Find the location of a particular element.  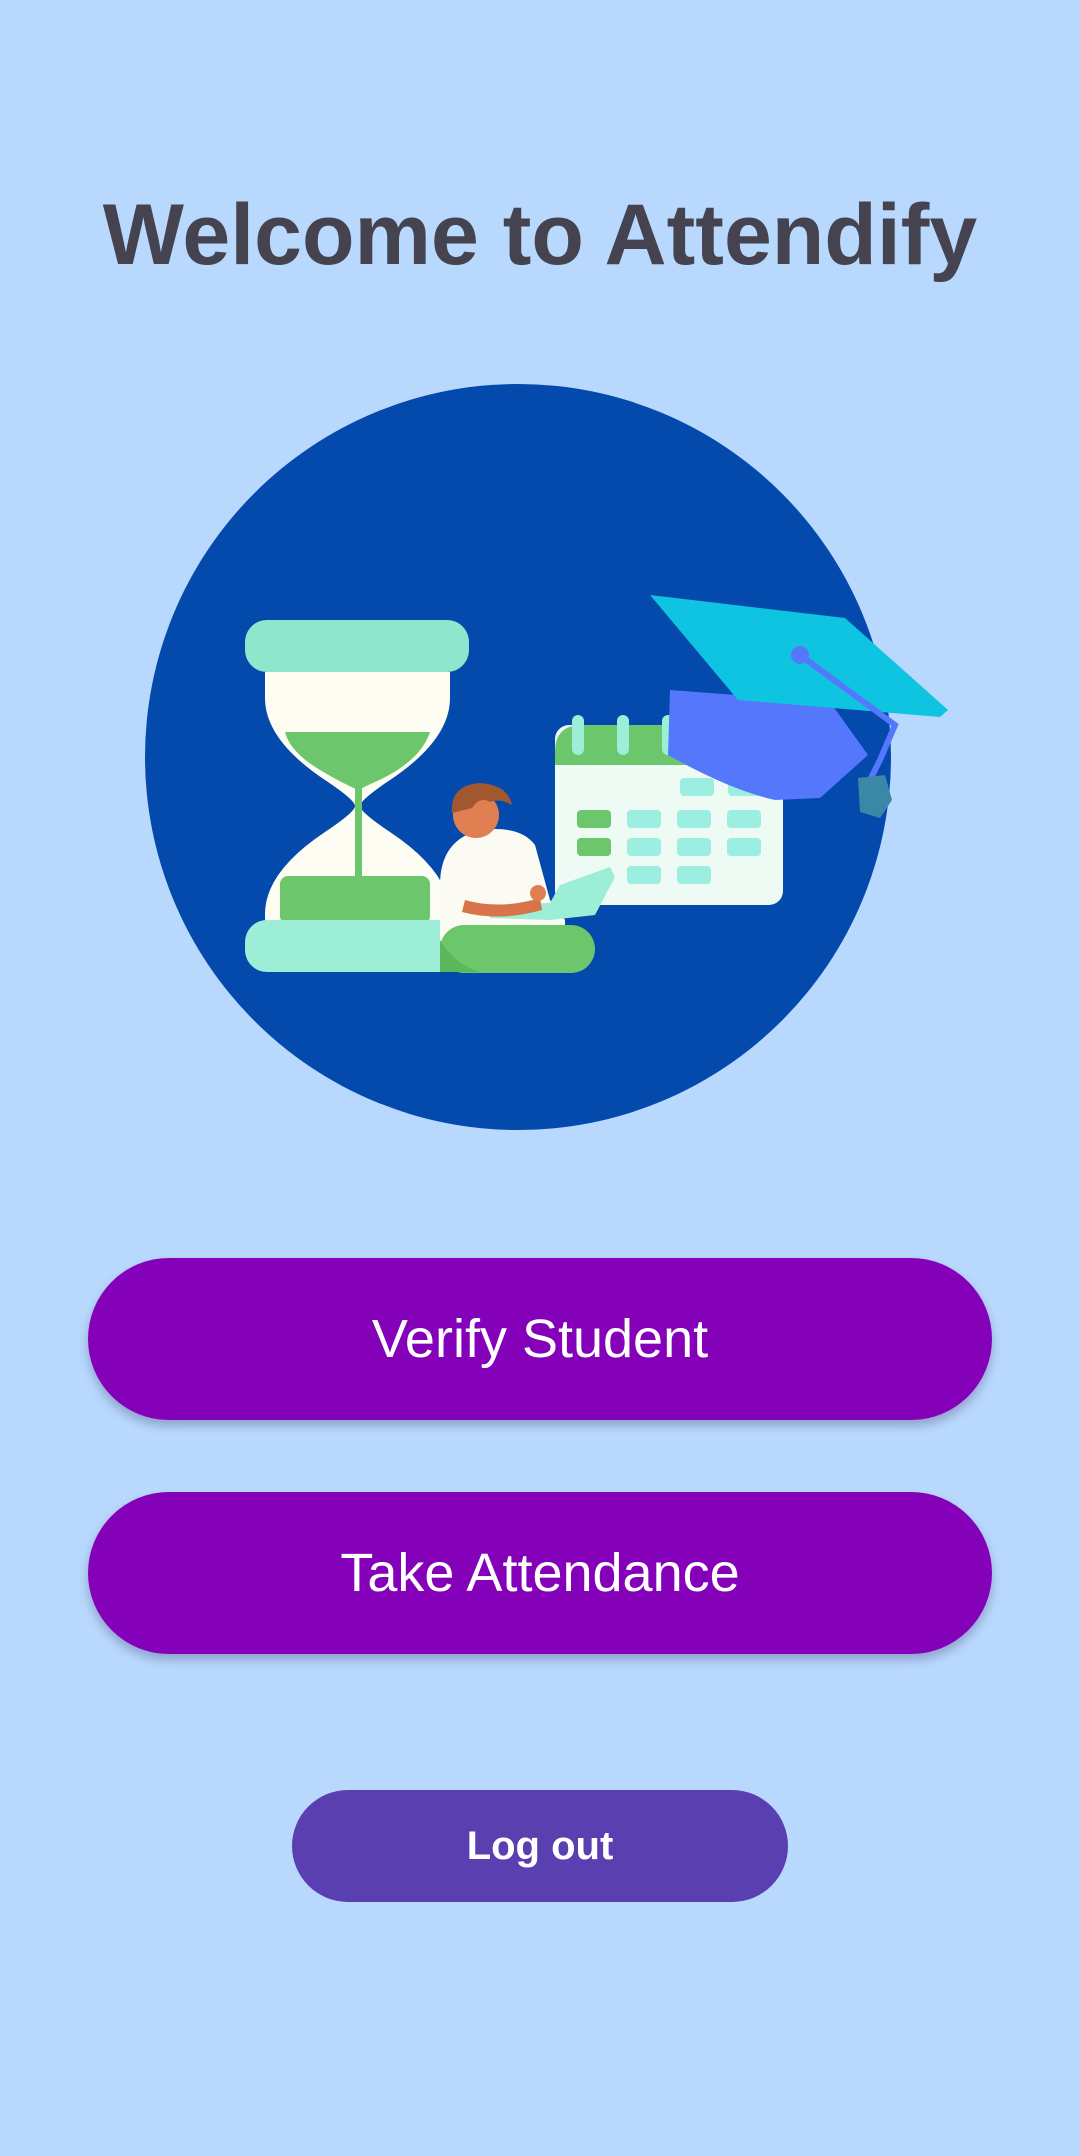

page-title: Welcome to Attendify is located at coordinates (540, 235).